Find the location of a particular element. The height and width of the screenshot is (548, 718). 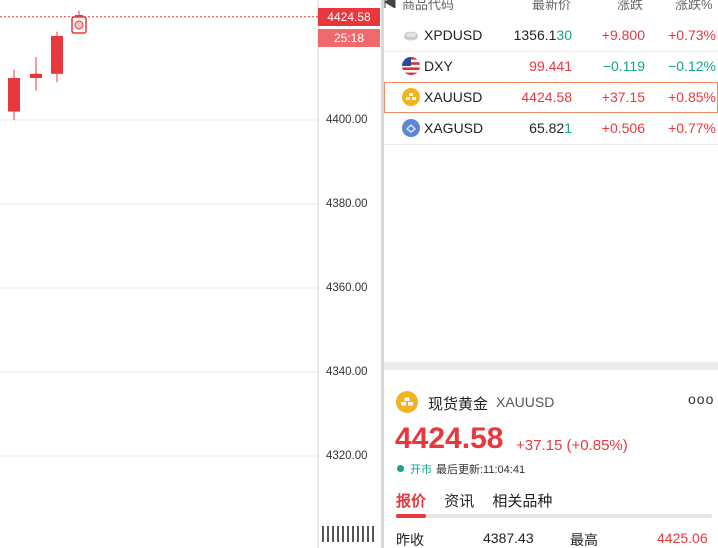

change-value: +0.506 is located at coordinates (623, 128).